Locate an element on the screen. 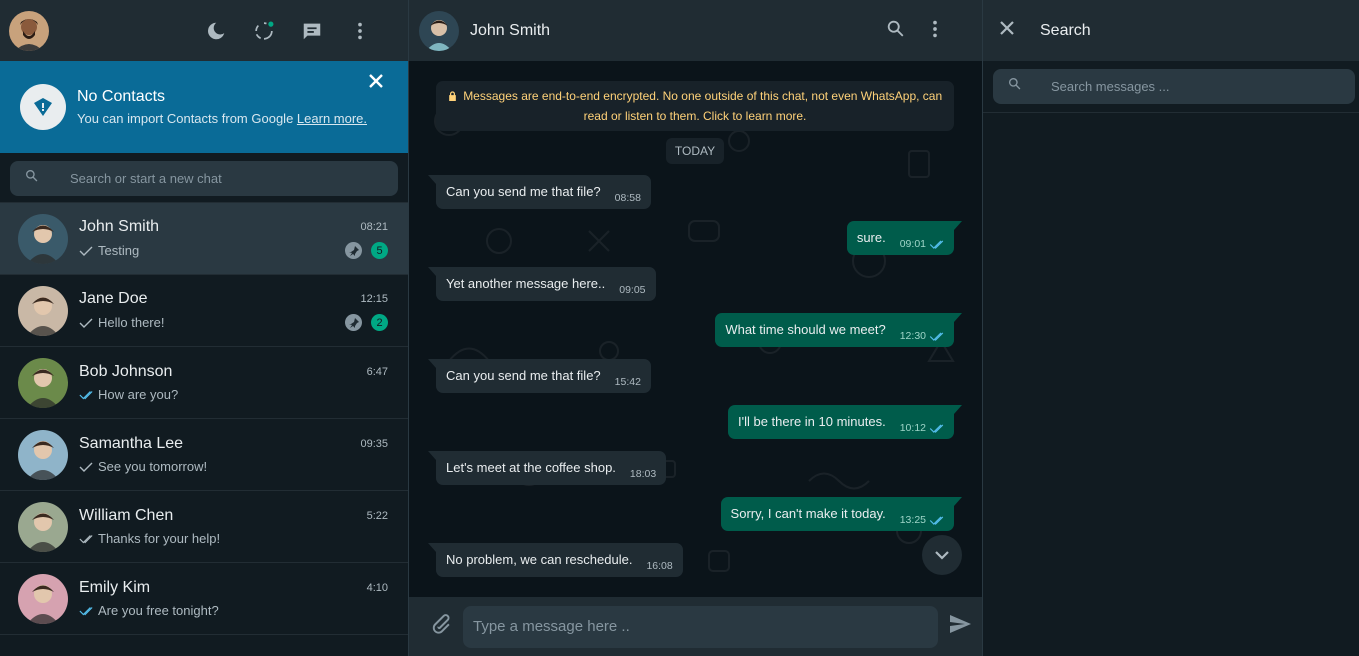 The width and height of the screenshot is (1359, 656). chat-list-item: Samantha Lee 09:35 See you tomorrow! is located at coordinates (204, 455).